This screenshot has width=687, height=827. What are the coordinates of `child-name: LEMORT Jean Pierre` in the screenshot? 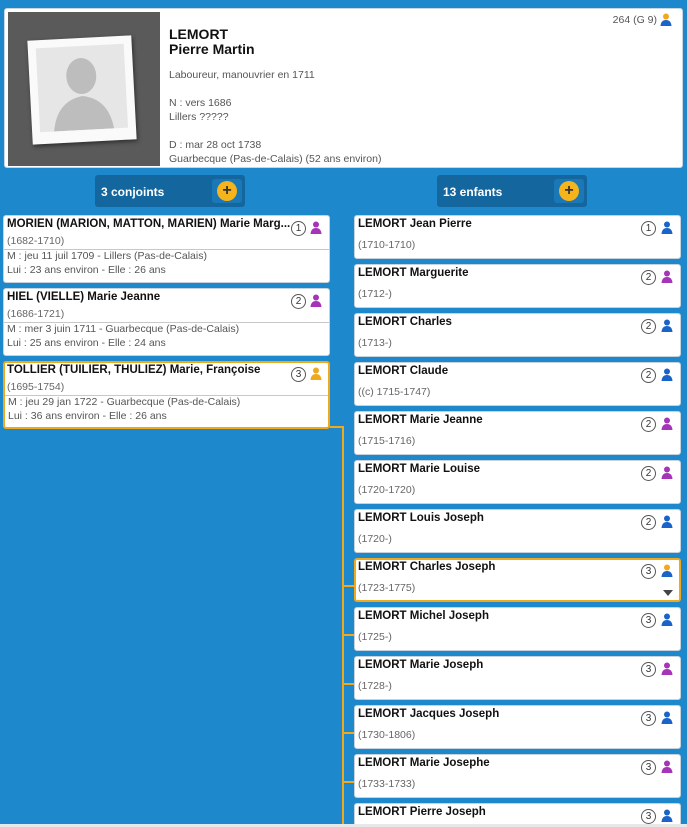 It's located at (415, 224).